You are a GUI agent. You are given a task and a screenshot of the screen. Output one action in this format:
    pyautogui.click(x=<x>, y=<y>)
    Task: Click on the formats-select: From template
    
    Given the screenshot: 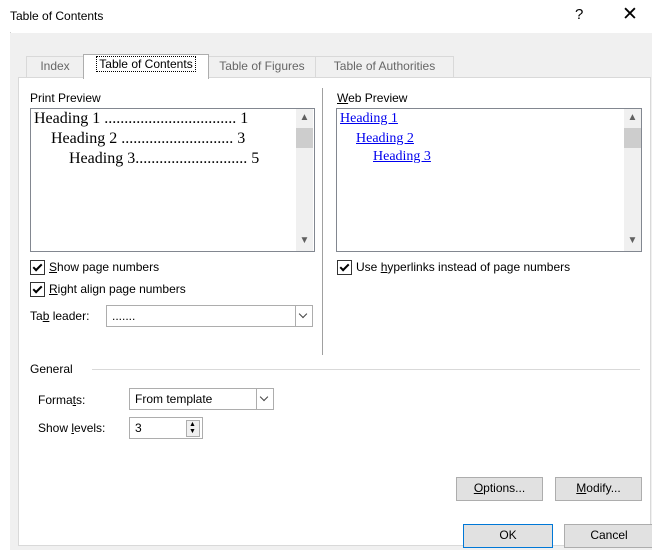 What is the action you would take?
    pyautogui.click(x=201, y=399)
    